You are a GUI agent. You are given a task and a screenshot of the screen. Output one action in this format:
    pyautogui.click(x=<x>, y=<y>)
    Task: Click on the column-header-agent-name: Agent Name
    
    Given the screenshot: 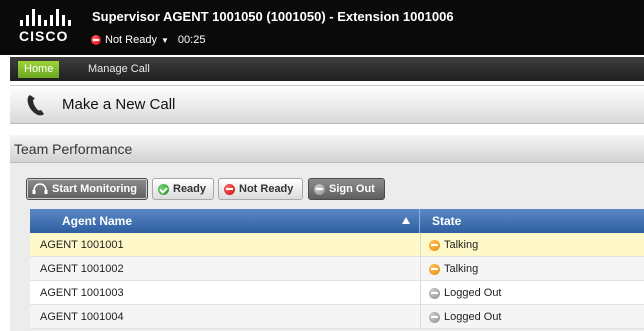 What is the action you would take?
    pyautogui.click(x=225, y=221)
    